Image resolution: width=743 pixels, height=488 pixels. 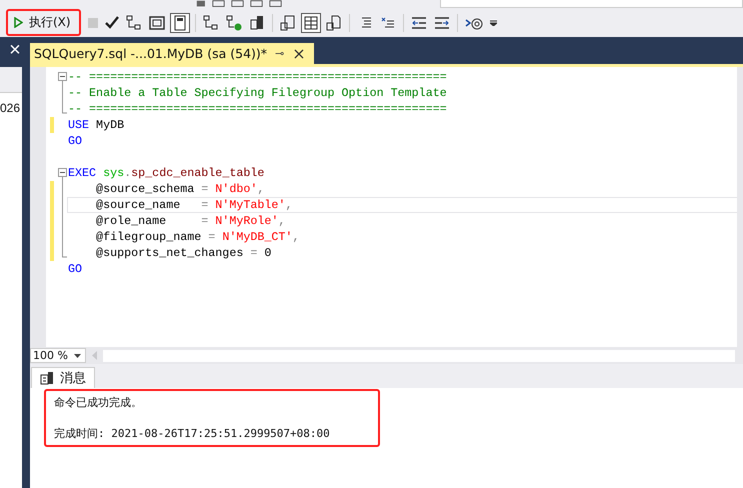 What do you see at coordinates (169, 253) in the screenshot?
I see `code-plain: @supports_net_changes` at bounding box center [169, 253].